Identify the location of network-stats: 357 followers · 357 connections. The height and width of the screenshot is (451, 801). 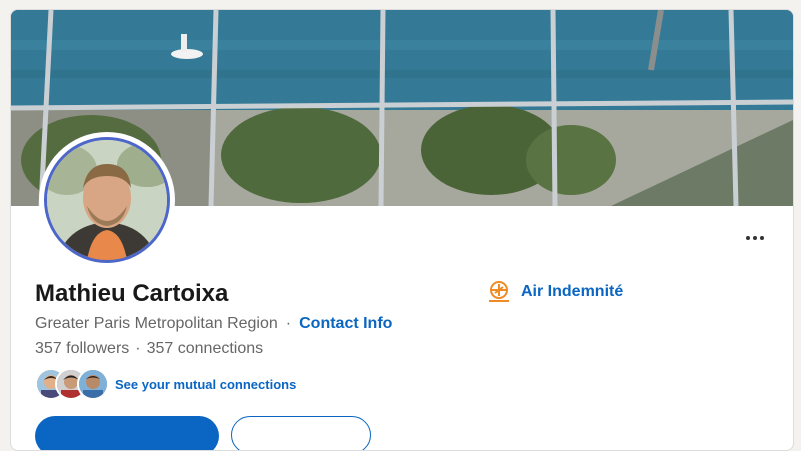
(149, 349).